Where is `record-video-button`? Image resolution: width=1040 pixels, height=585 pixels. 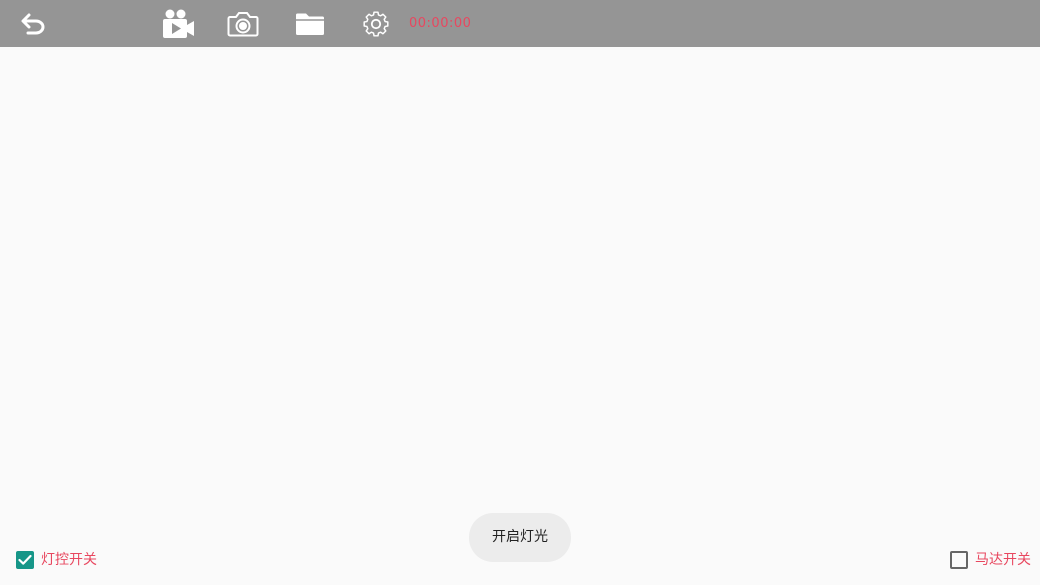
record-video-button is located at coordinates (178, 23).